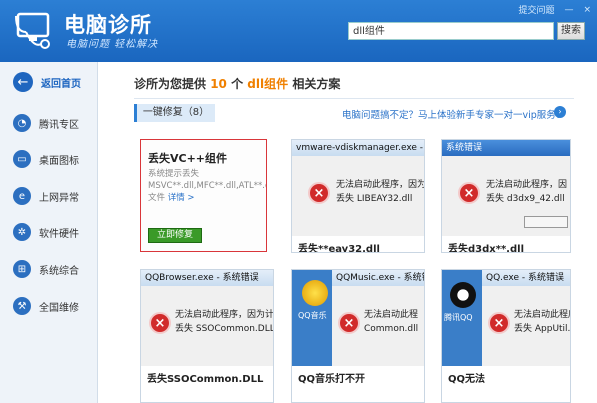 Image resolution: width=597 pixels, height=403 pixels. I want to click on sidebar-item-software-hardware: ✲ 软件硬件, so click(48, 232).